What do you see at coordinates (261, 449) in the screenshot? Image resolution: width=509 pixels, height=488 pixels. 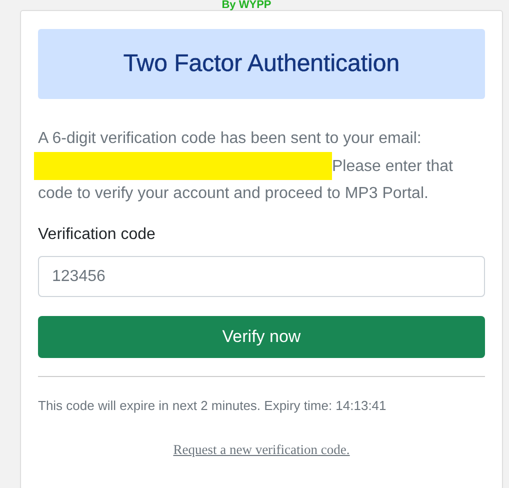 I see `request-code-link: Request a new verification code.` at bounding box center [261, 449].